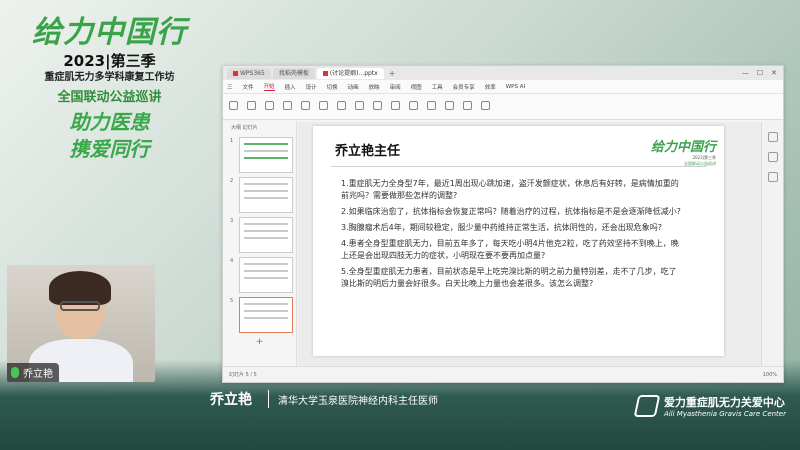  I want to click on tab-wps365: WPS365, so click(249, 73).